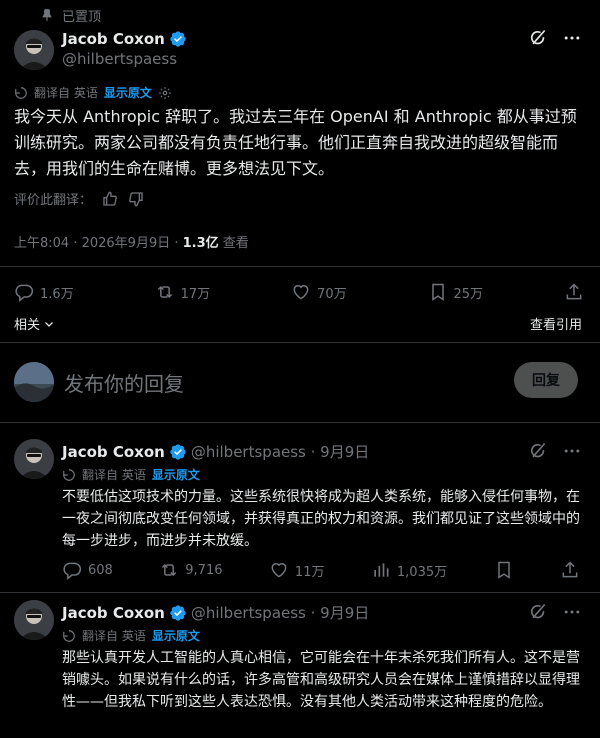  What do you see at coordinates (34, 382) in the screenshot?
I see `composer-avatar` at bounding box center [34, 382].